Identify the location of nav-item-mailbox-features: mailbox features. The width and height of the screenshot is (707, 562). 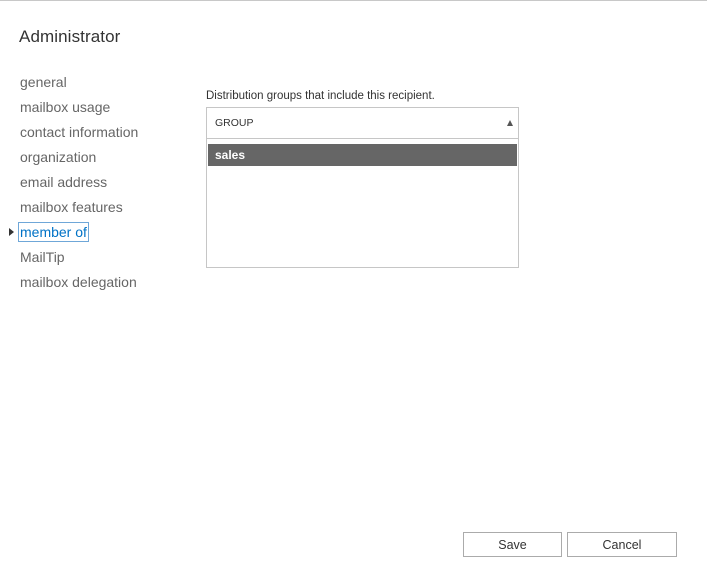
(85, 207).